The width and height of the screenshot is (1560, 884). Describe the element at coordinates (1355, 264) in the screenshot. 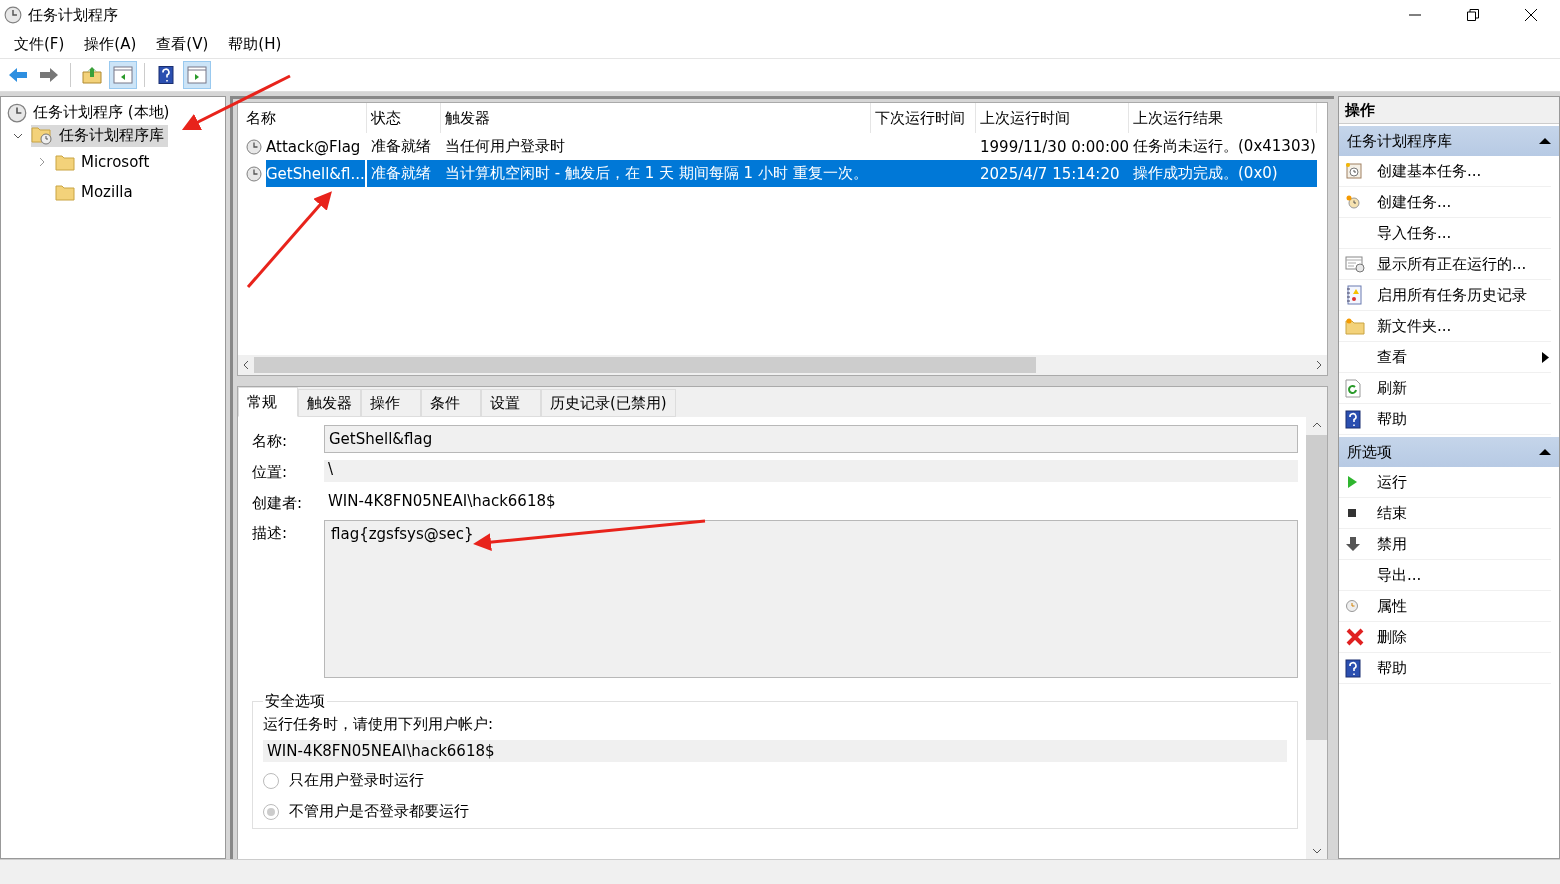

I see `window-clock-icon` at that location.